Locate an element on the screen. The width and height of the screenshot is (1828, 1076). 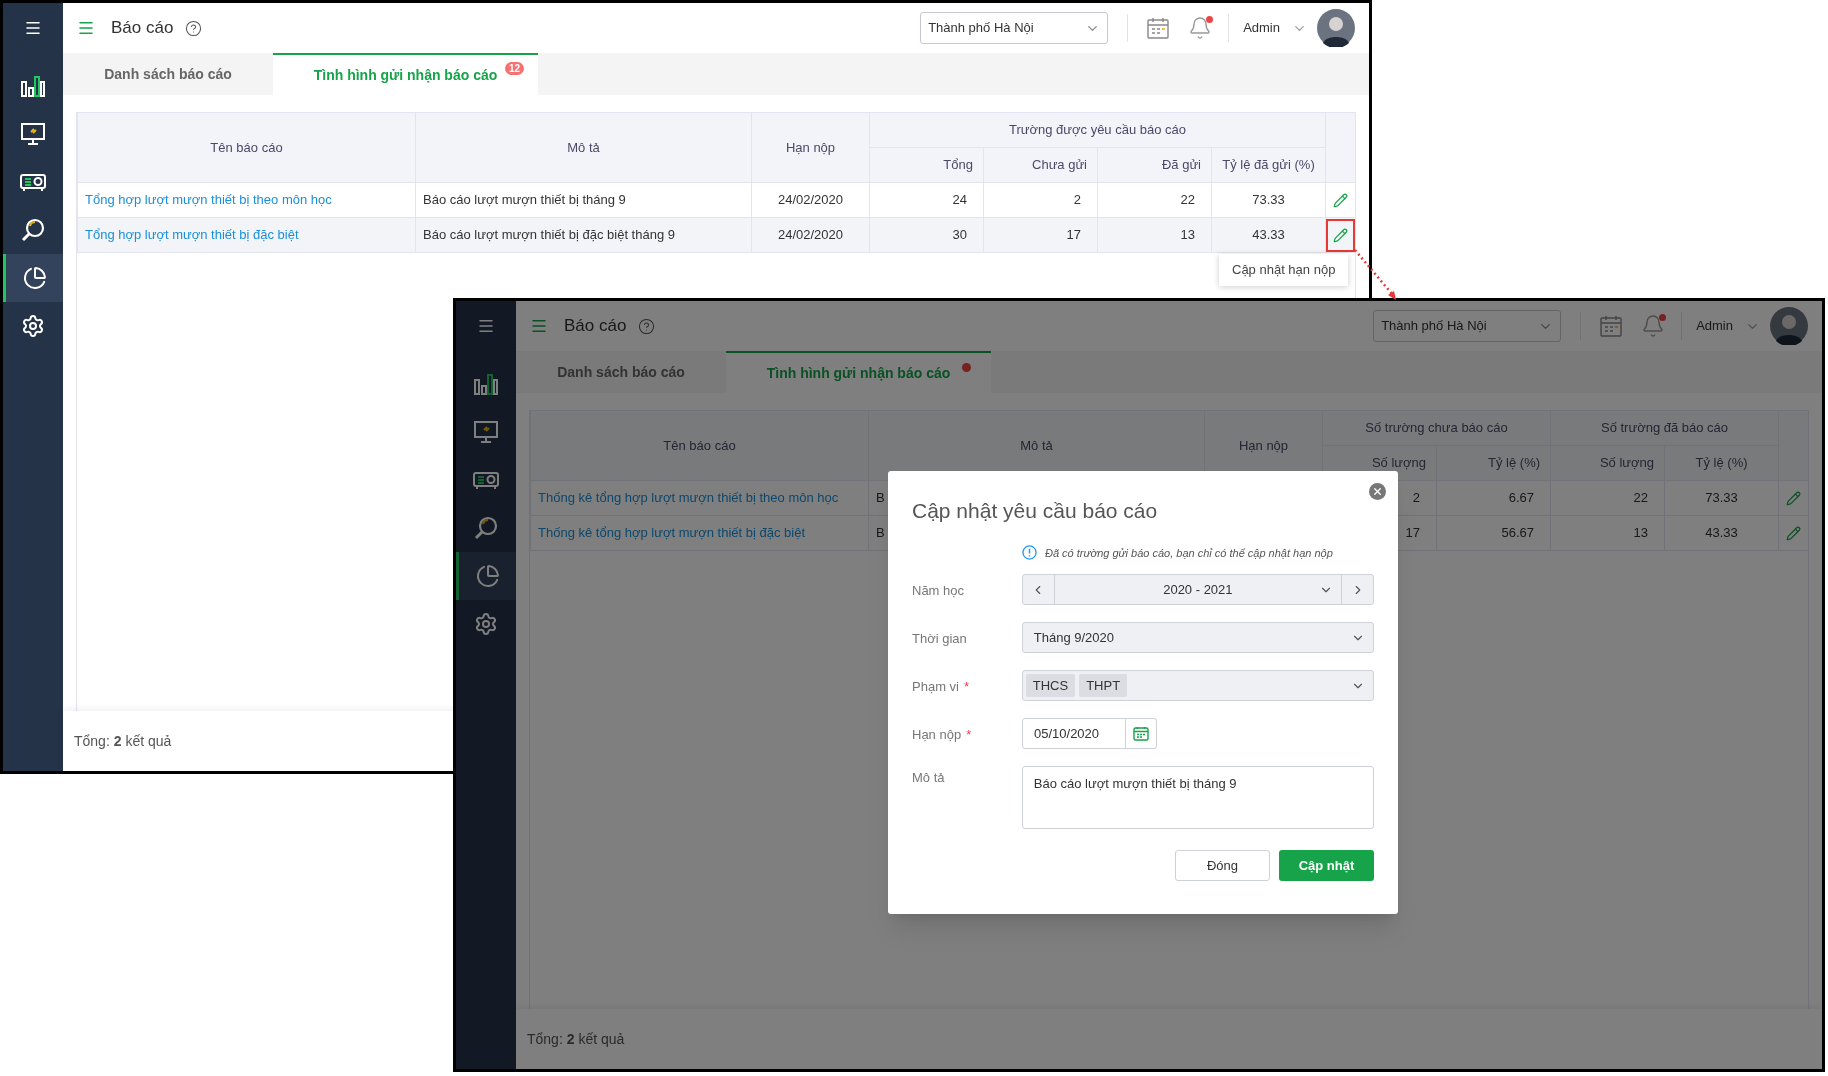
calendar-button is located at coordinates (1141, 733).